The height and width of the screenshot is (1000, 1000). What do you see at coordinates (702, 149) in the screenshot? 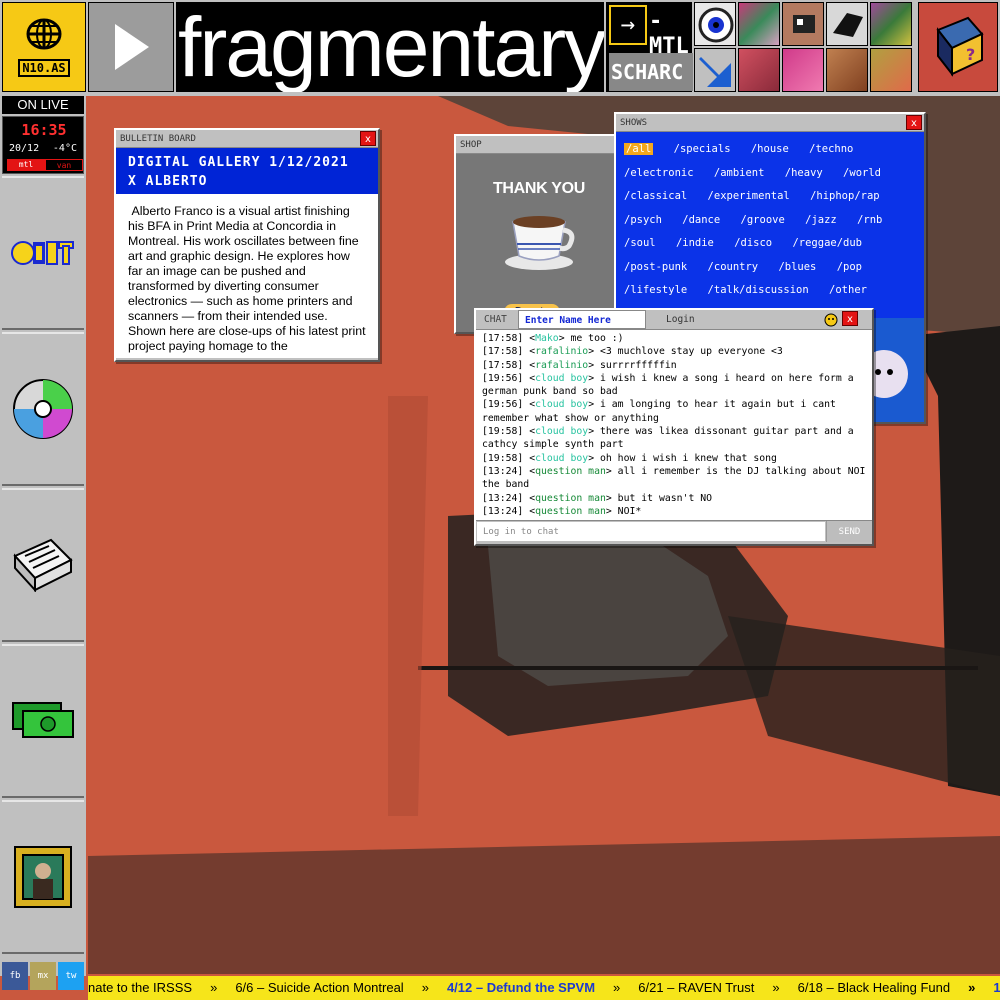
I see `genre-link: /specials` at bounding box center [702, 149].